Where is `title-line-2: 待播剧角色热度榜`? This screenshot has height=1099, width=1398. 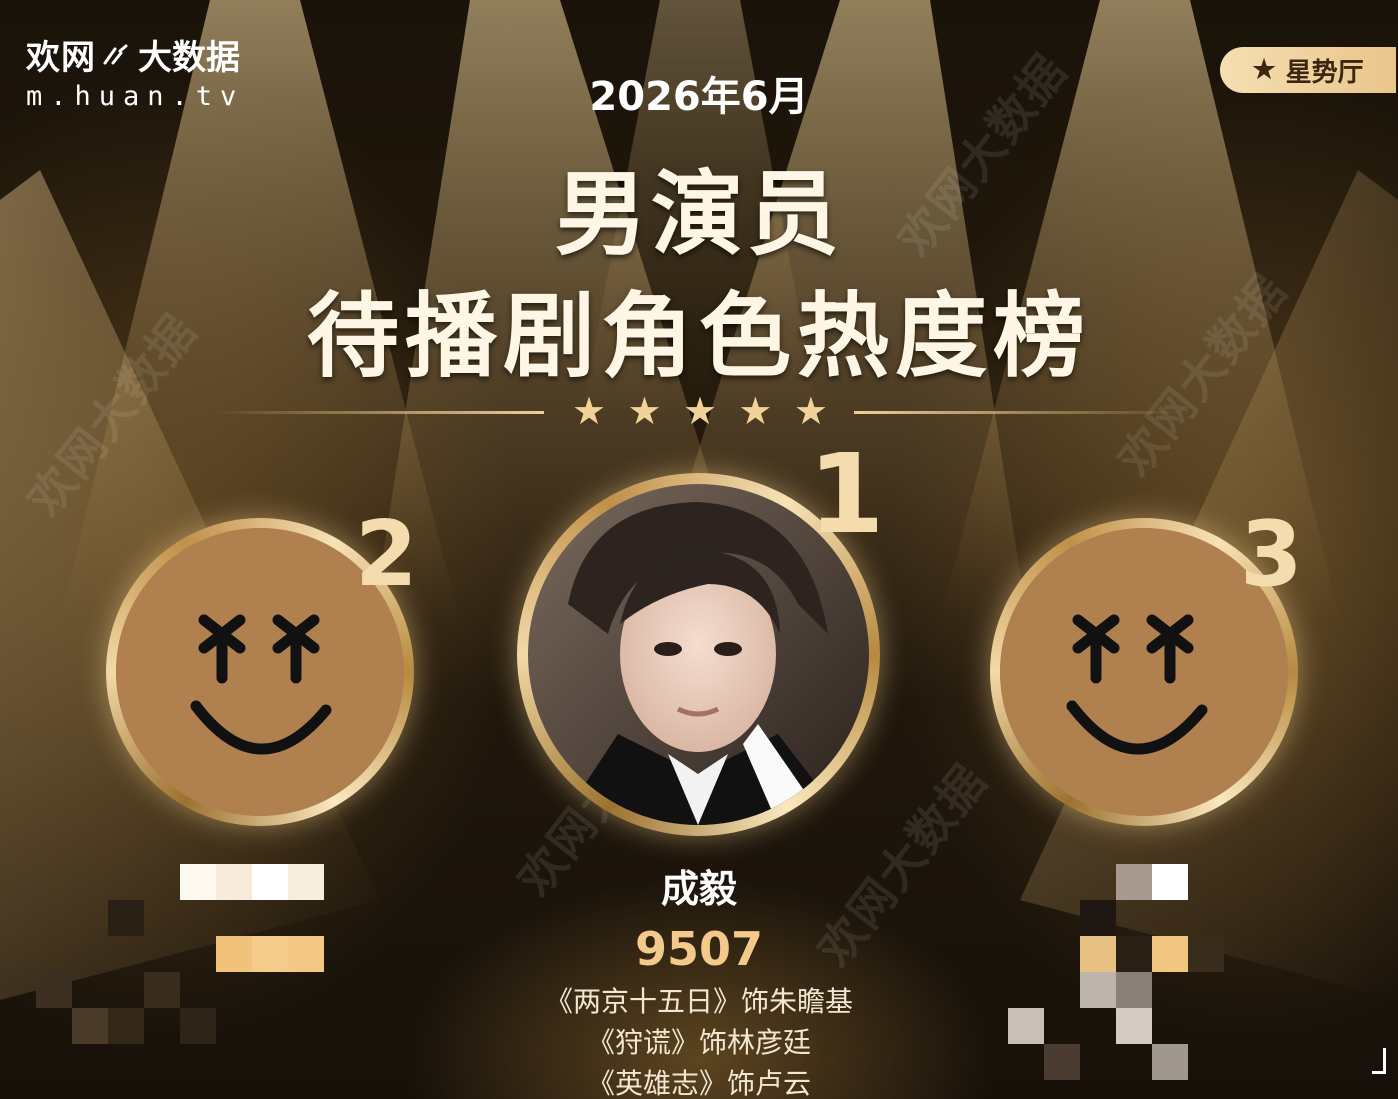 title-line-2: 待播剧角色热度榜 is located at coordinates (698, 336).